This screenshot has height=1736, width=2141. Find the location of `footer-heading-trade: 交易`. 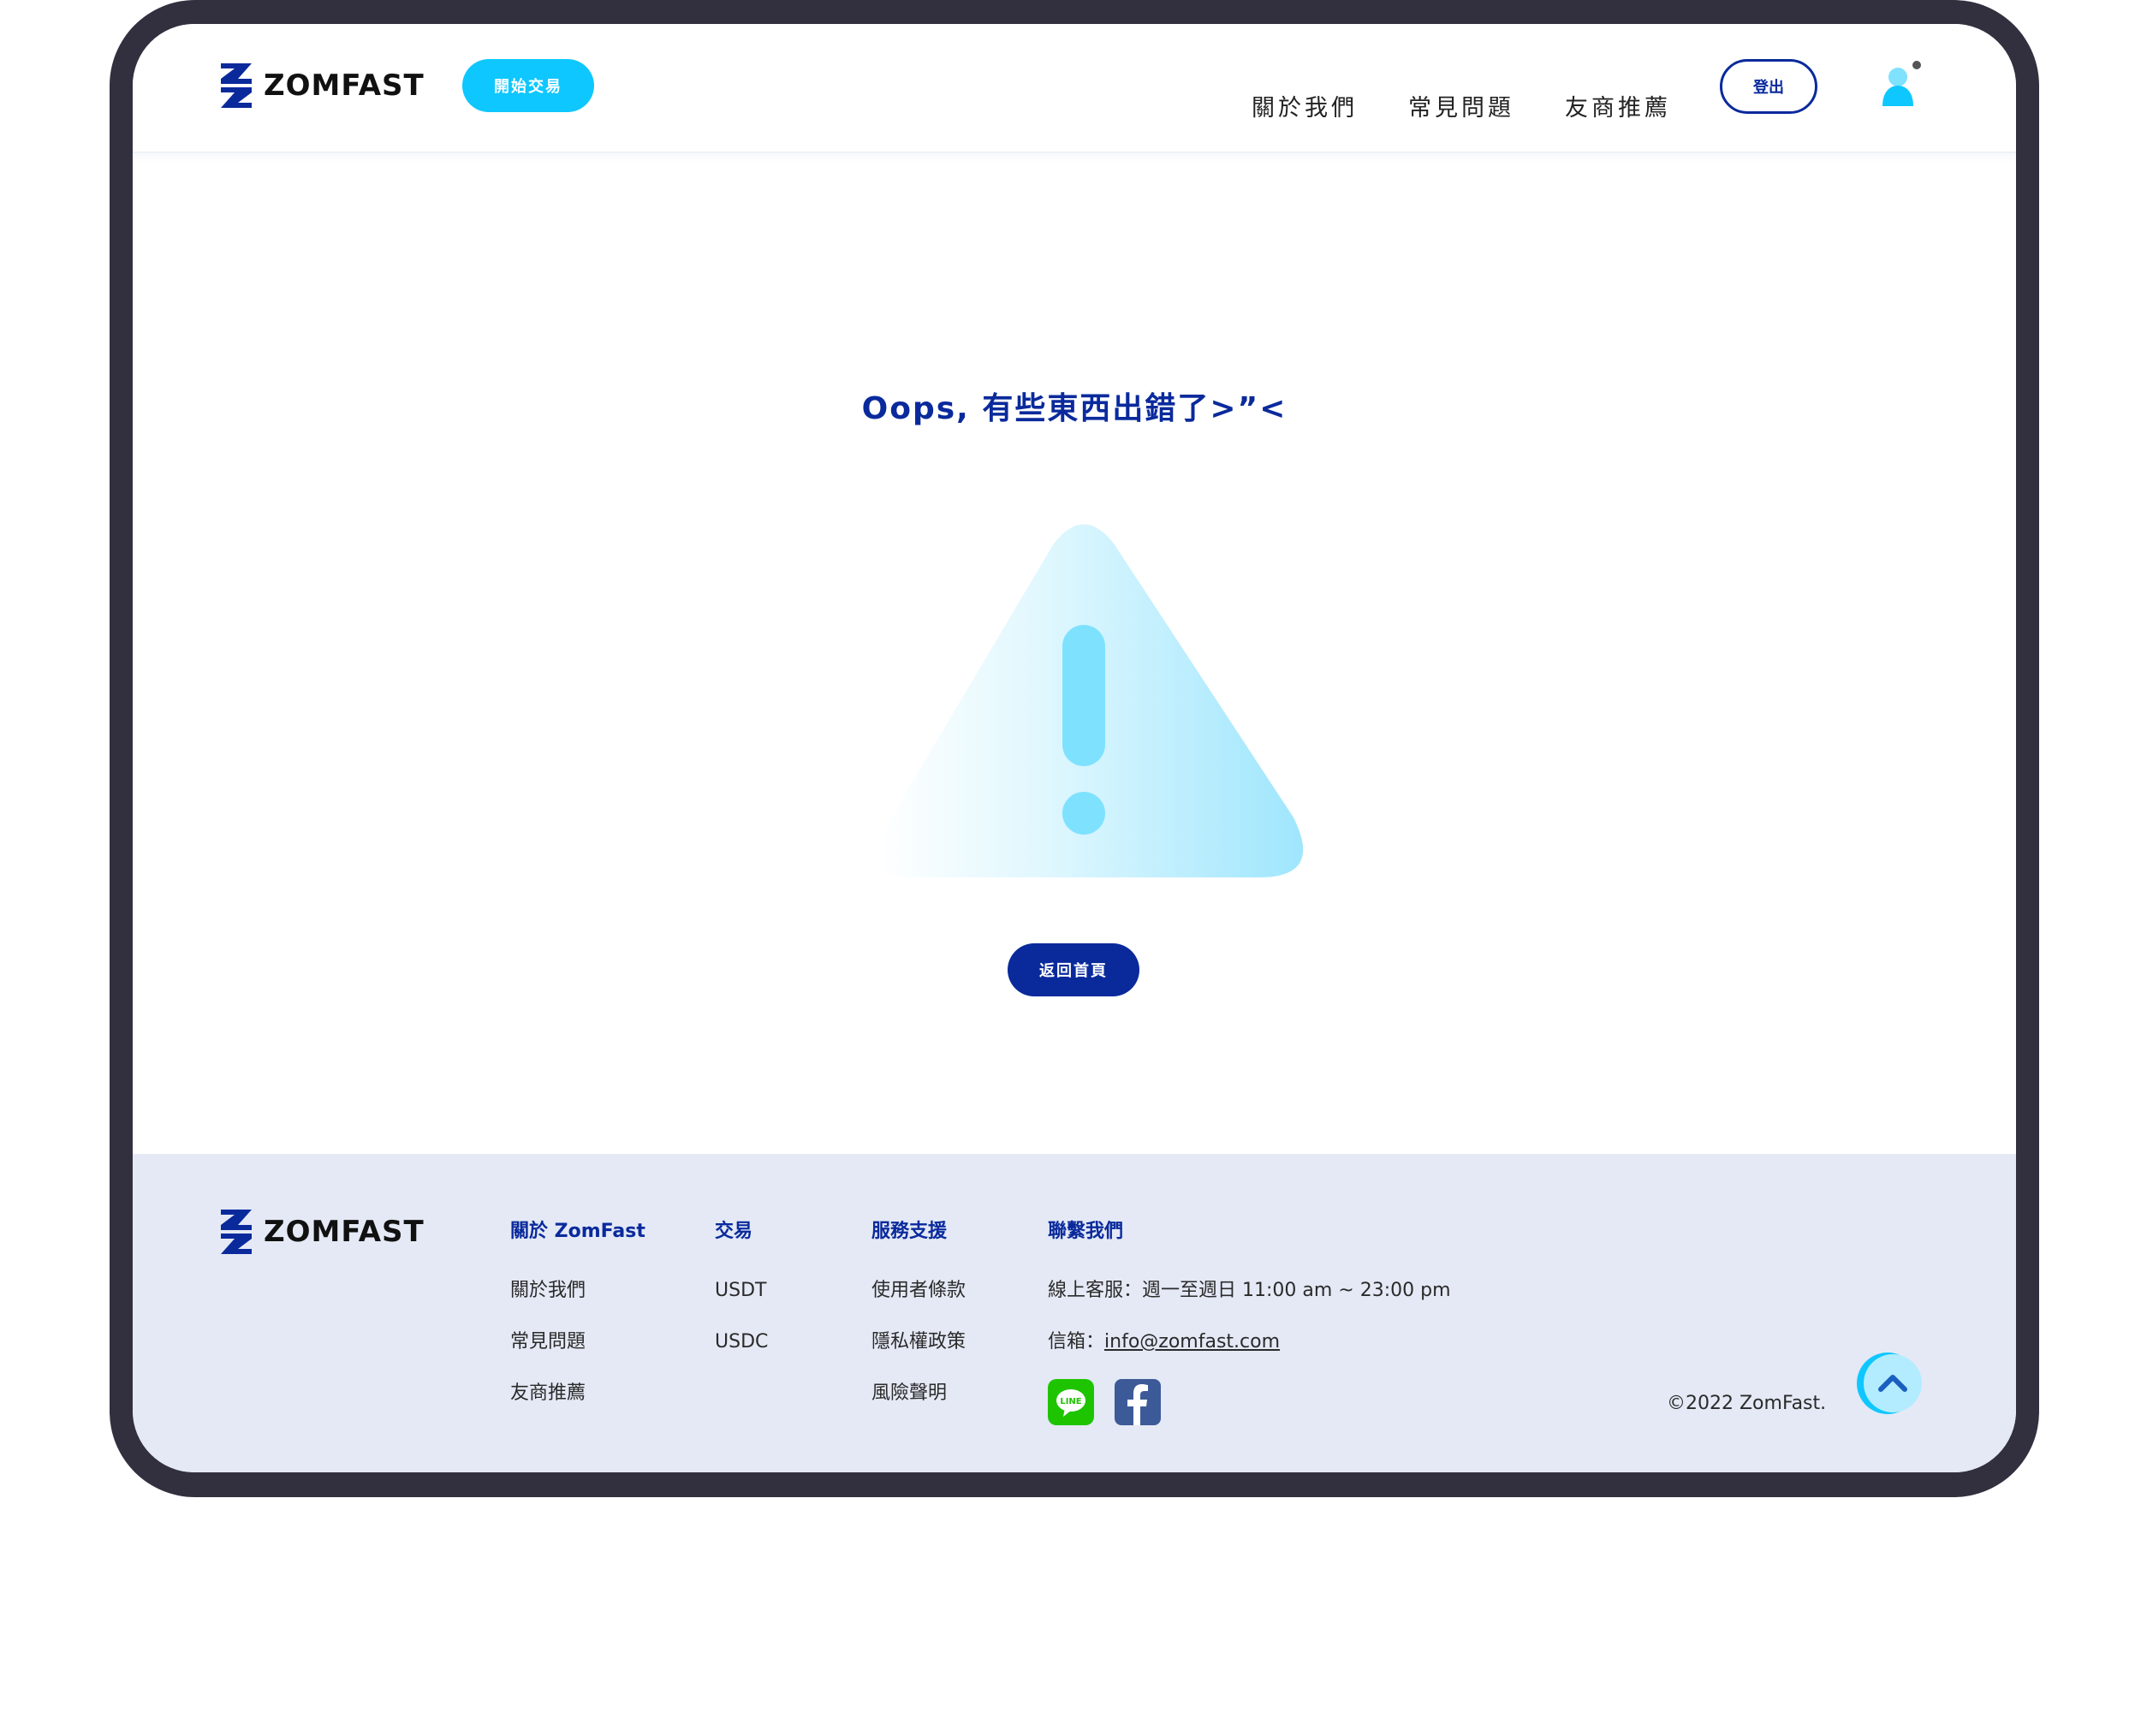

footer-heading-trade: 交易 is located at coordinates (734, 1232).